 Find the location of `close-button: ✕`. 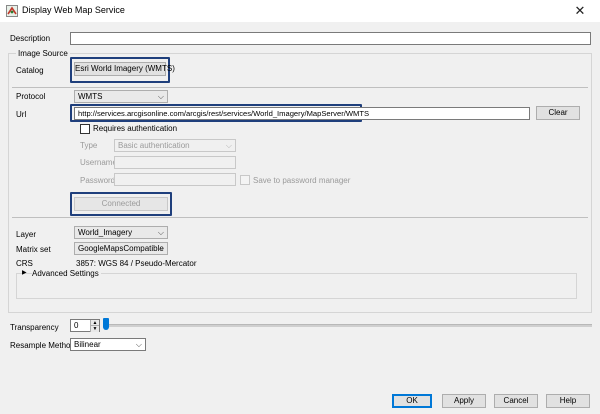

close-button: ✕ is located at coordinates (580, 11).